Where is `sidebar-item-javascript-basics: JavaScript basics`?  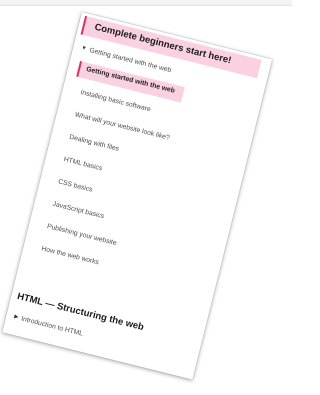
sidebar-item-javascript-basics: JavaScript basics is located at coordinates (78, 211).